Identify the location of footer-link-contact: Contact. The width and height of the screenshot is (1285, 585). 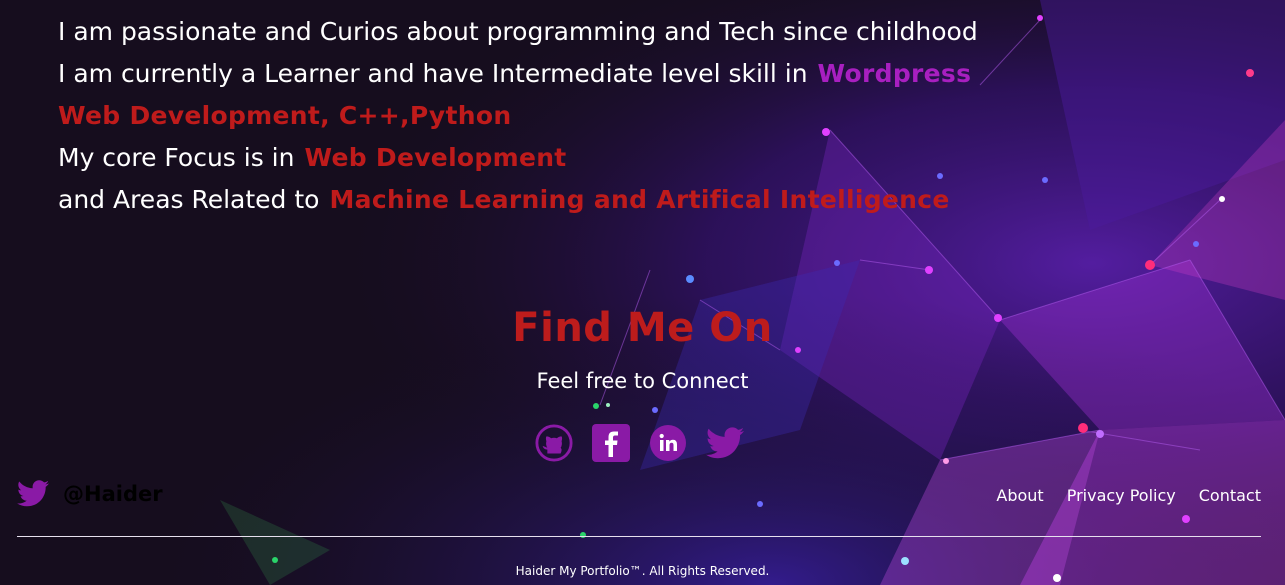
(1230, 495).